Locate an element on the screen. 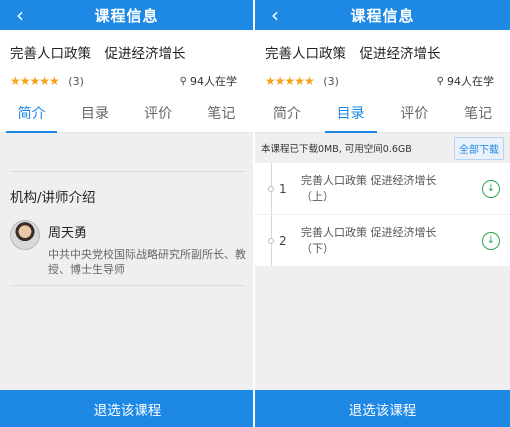 Image resolution: width=510 pixels, height=427 pixels. teacher-text: 周天勇 中共中央党校国际战略研究所副所长、教授、博士生导师 is located at coordinates (148, 247).